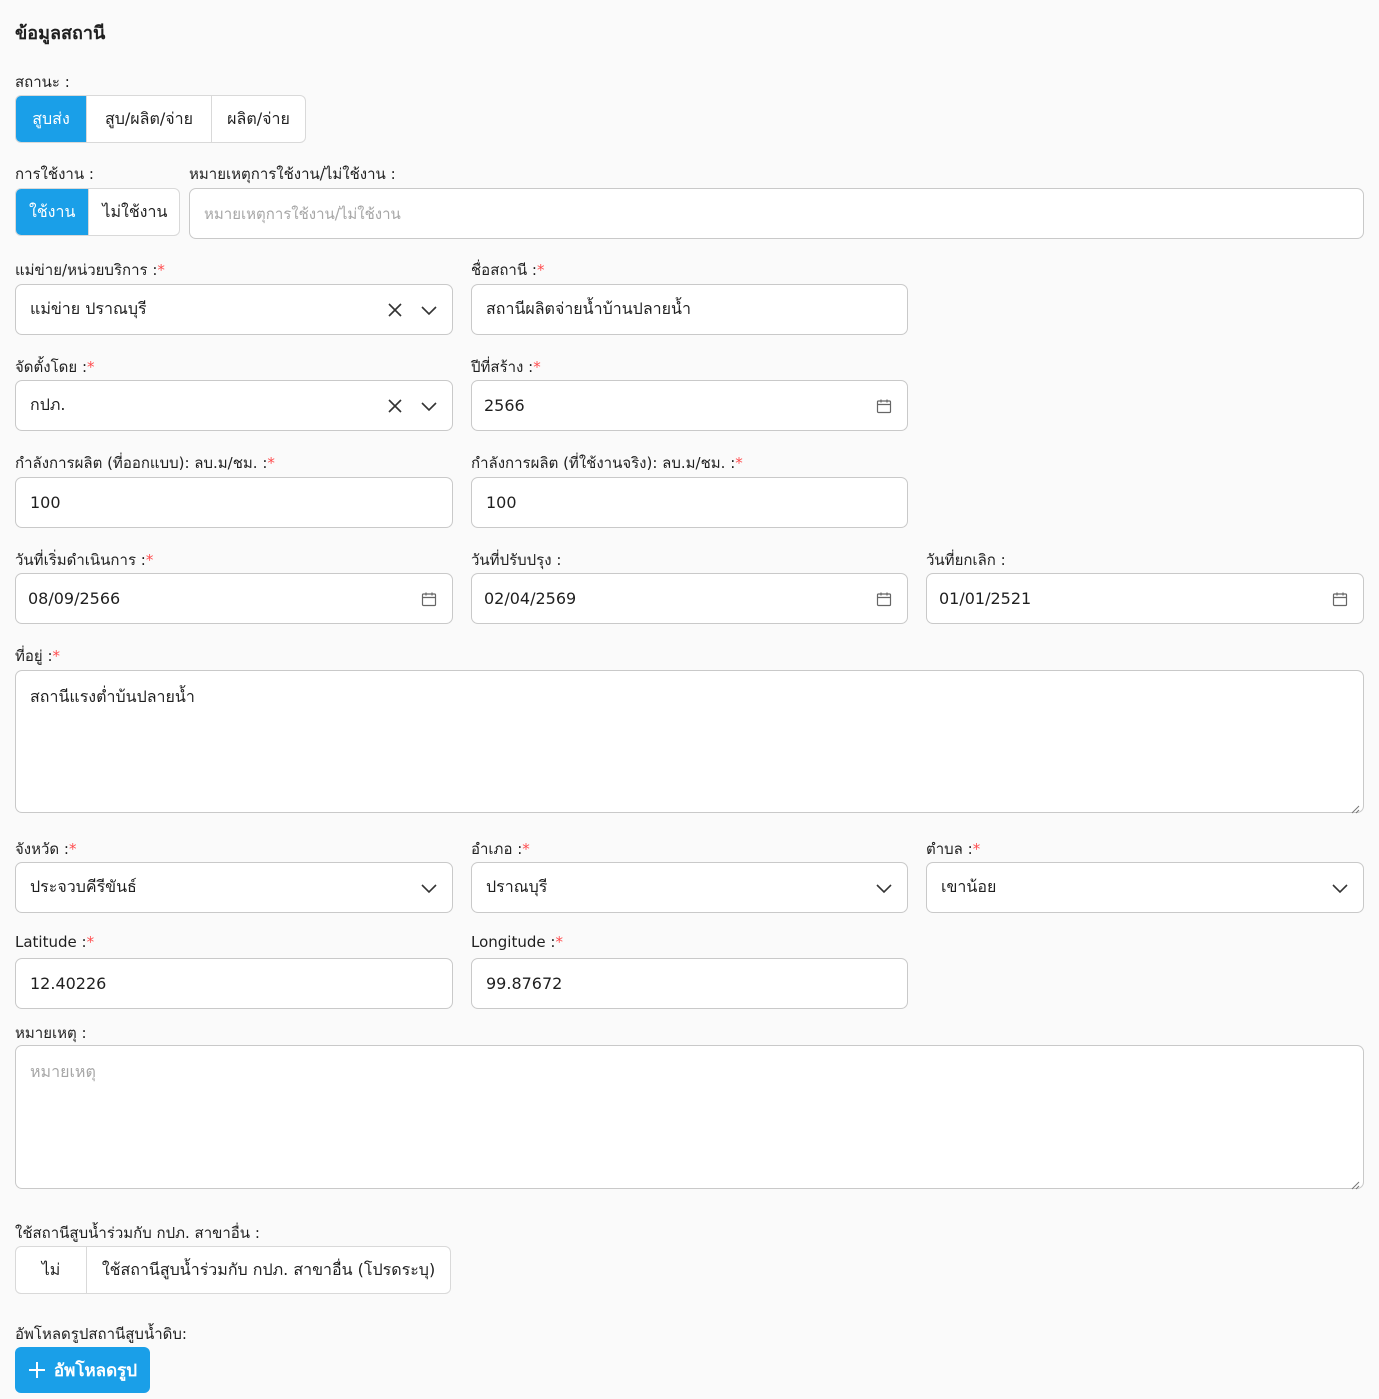 The image size is (1379, 1399). I want to click on upload-button-label: อัพโหลดรูป, so click(95, 1370).